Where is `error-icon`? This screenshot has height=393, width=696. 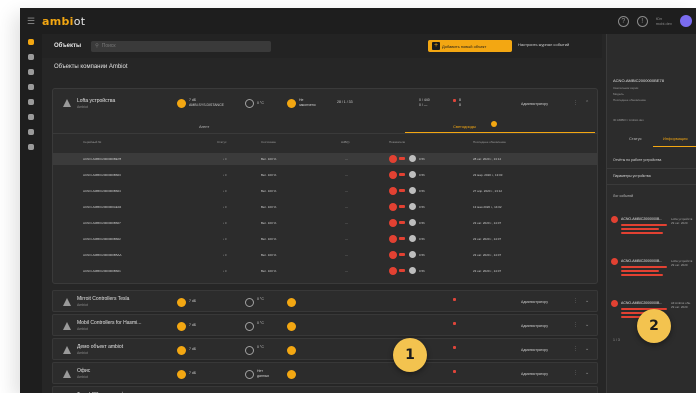 error-icon is located at coordinates (614, 261).